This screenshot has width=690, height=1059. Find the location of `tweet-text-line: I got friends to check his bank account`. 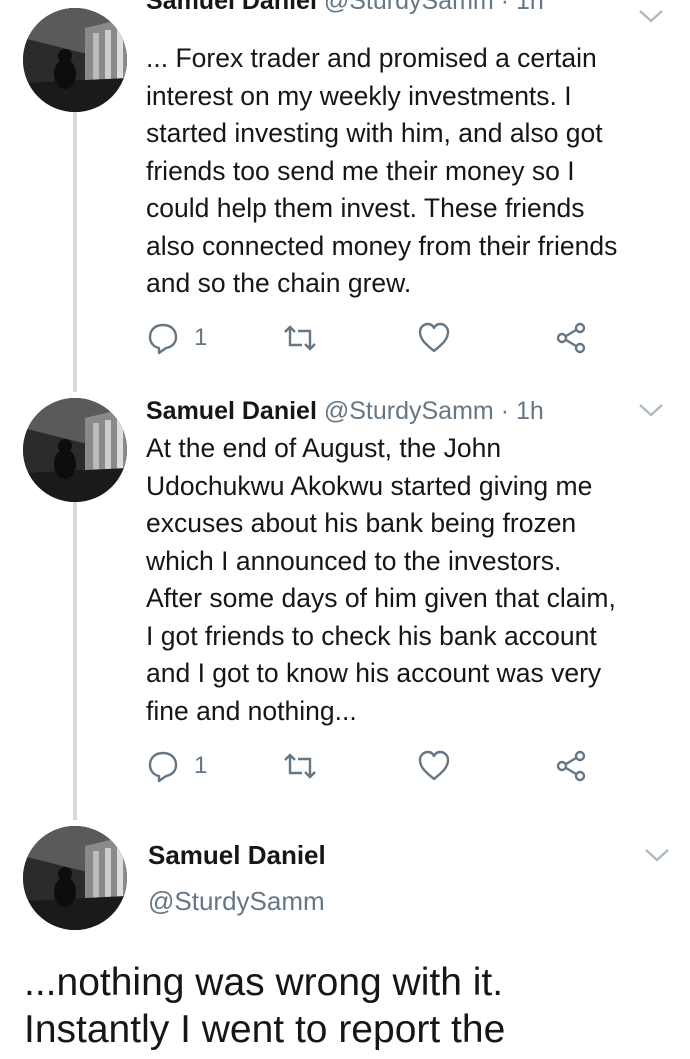

tweet-text-line: I got friends to check his bank account is located at coordinates (371, 635).